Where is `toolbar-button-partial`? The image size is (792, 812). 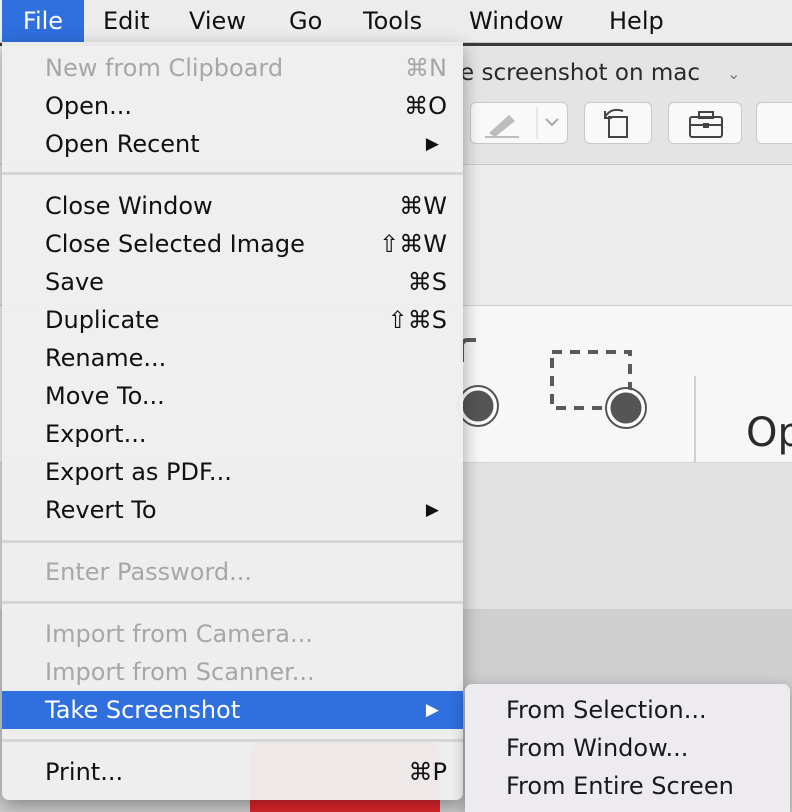 toolbar-button-partial is located at coordinates (774, 123).